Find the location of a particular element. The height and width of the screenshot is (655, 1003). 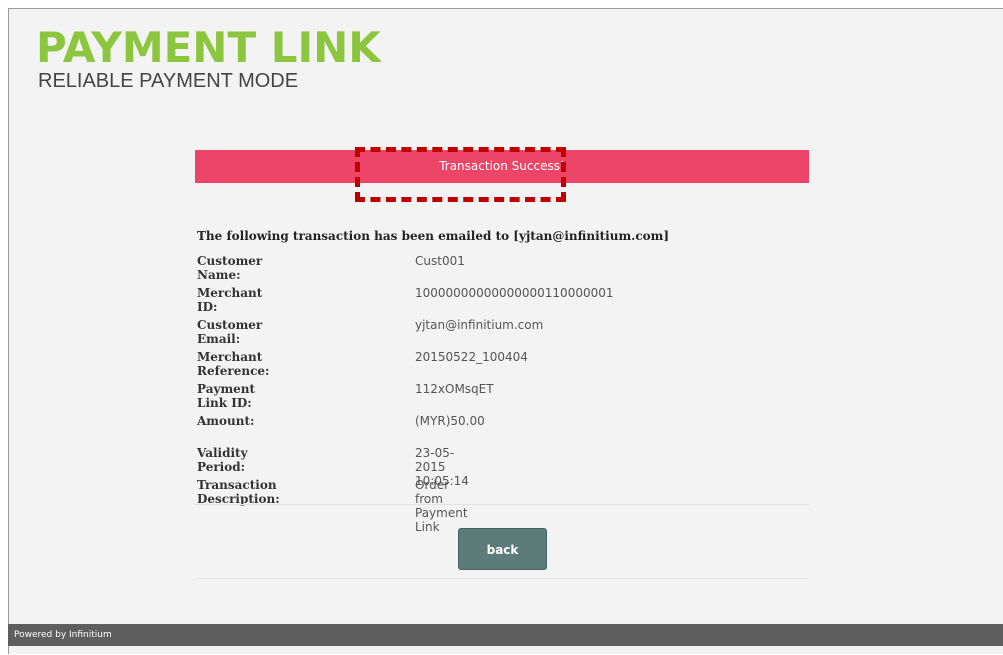

footer-text: Powered by Infinitium is located at coordinates (63, 635).